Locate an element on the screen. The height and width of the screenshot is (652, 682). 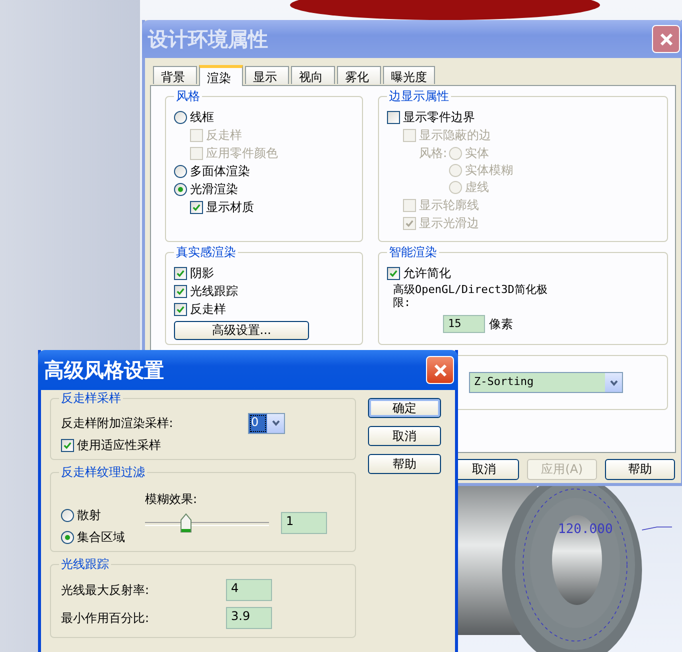
slider-thumb is located at coordinates (186, 523).